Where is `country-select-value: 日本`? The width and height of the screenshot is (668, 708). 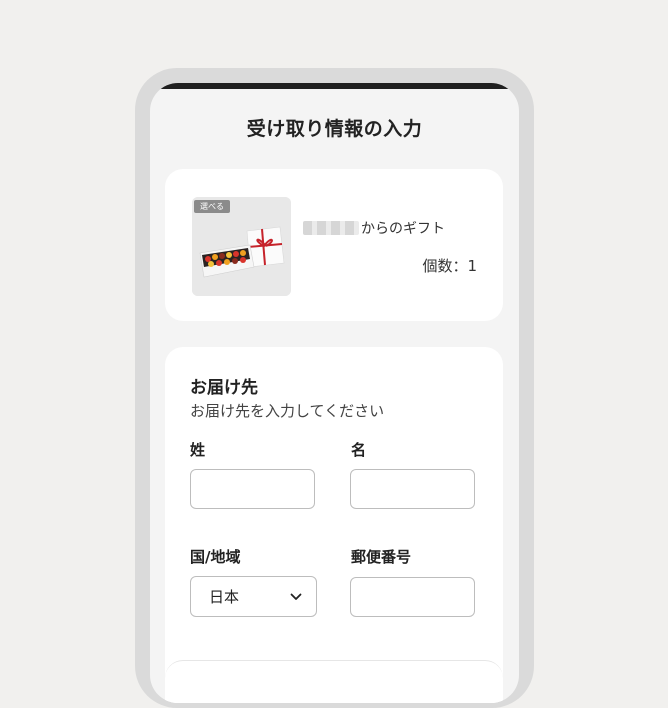 country-select-value: 日本 is located at coordinates (224, 597).